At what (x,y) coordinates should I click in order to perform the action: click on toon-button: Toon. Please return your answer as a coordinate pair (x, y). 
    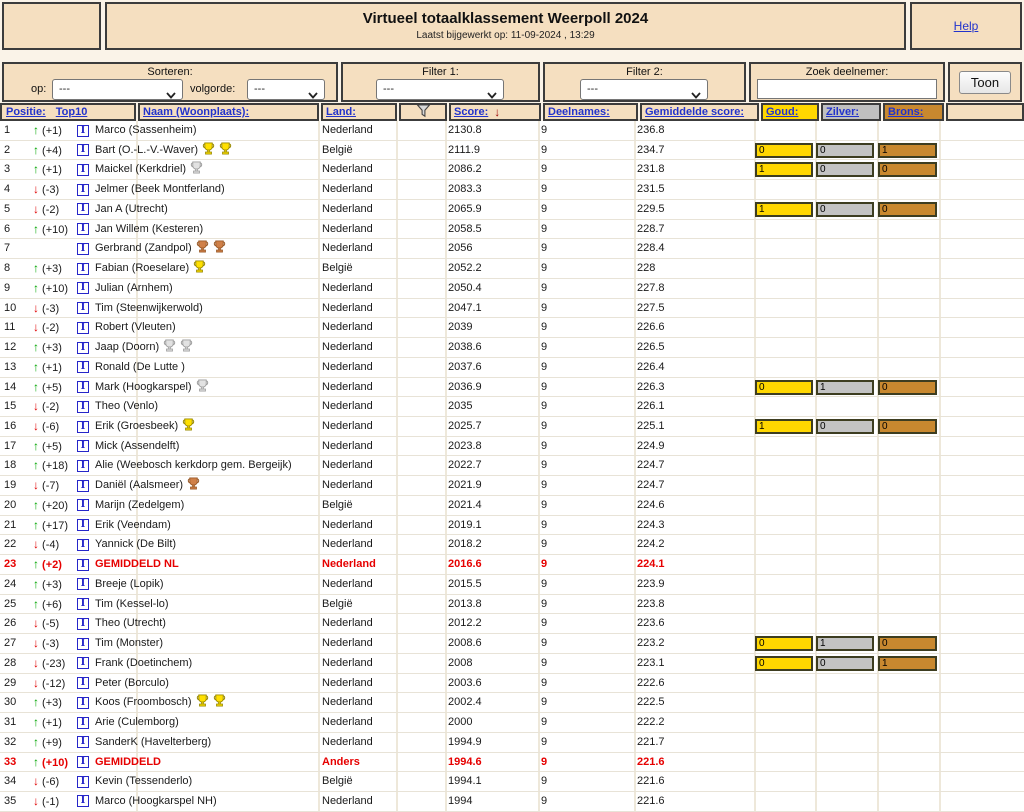
    Looking at the image, I should click on (985, 82).